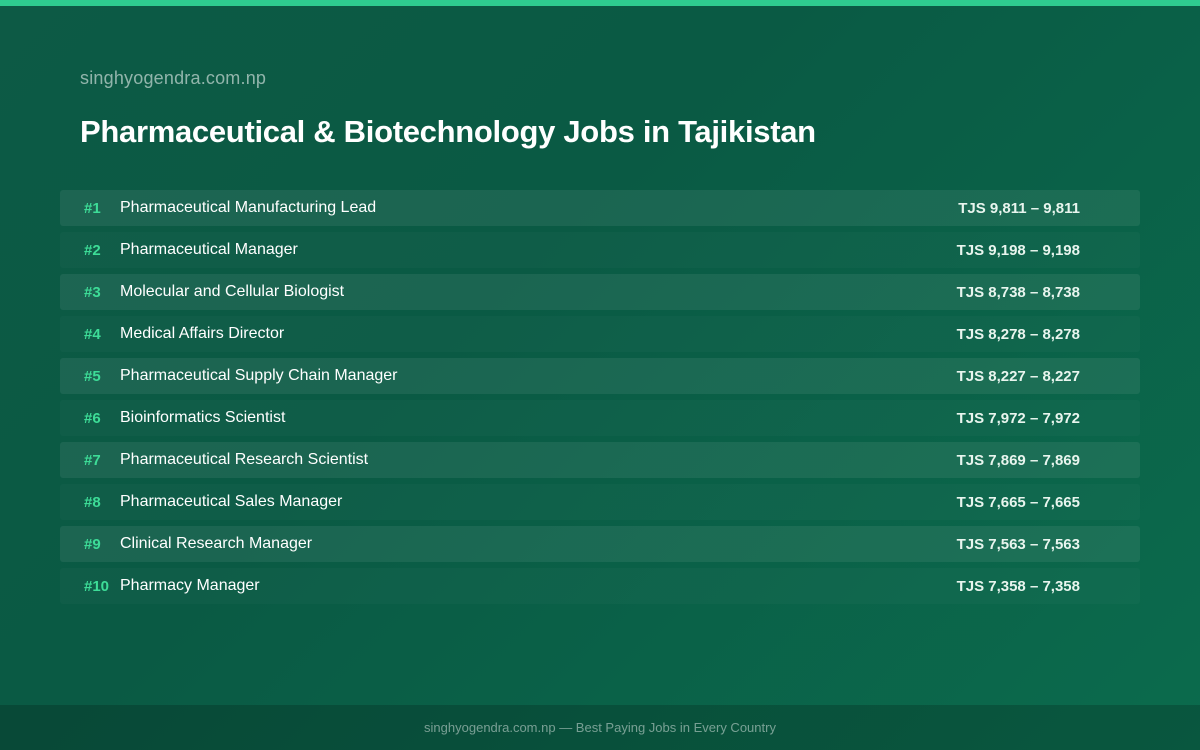  Describe the element at coordinates (600, 3) in the screenshot. I see `top-accent-bar` at that location.